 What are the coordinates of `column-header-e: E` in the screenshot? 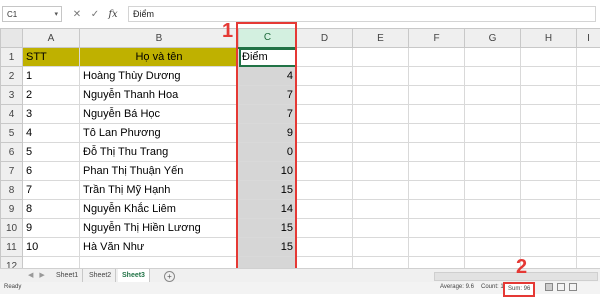 It's located at (381, 38).